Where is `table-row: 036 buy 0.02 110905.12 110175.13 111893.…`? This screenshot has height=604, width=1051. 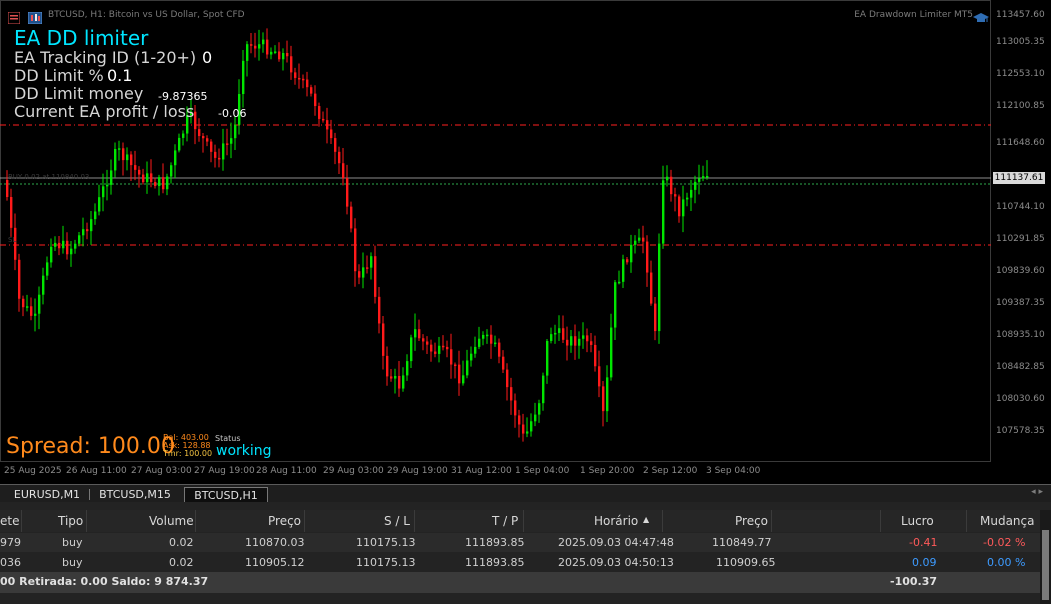 table-row: 036 buy 0.02 110905.12 110175.13 111893.… is located at coordinates (520, 562).